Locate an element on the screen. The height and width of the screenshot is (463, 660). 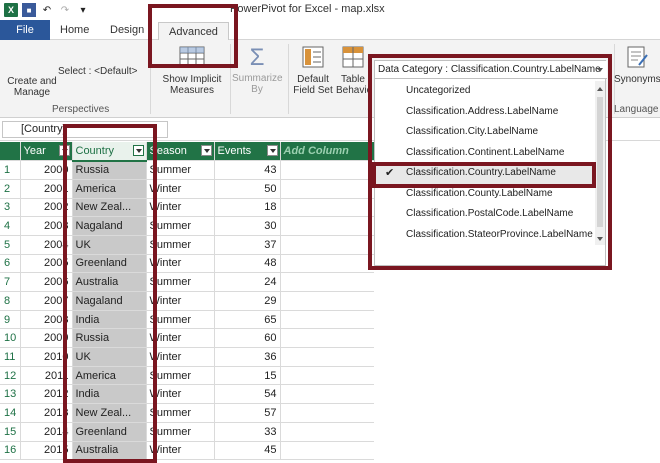
cell-year: 2003 is located at coordinates (46, 226).